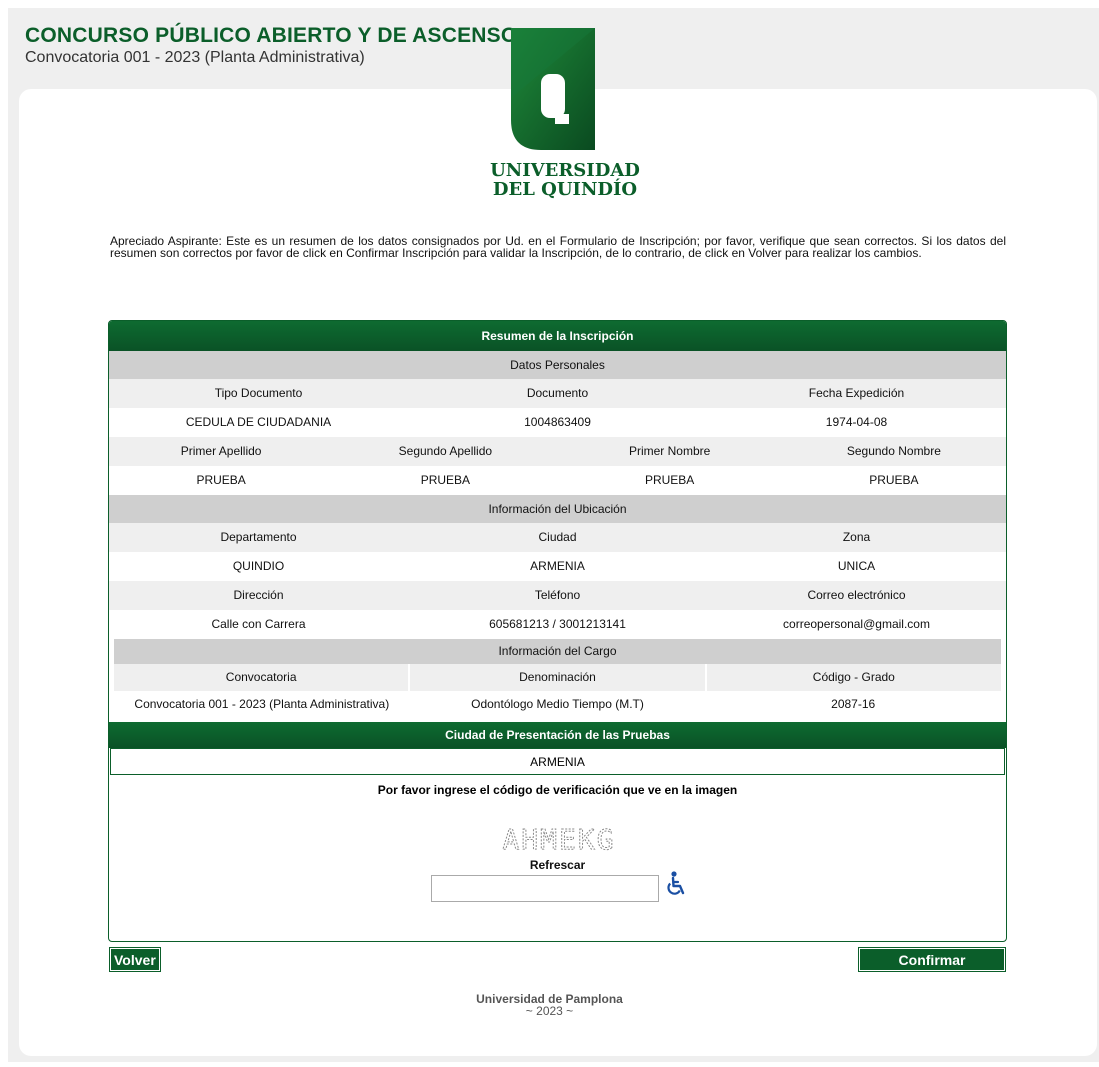 The image size is (1099, 1067). What do you see at coordinates (545, 888) in the screenshot?
I see `captcha-code-input` at bounding box center [545, 888].